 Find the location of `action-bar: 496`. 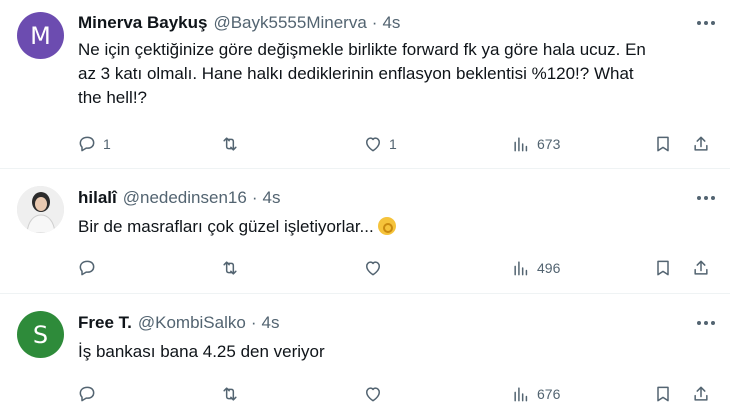

action-bar: 496 is located at coordinates (395, 268).